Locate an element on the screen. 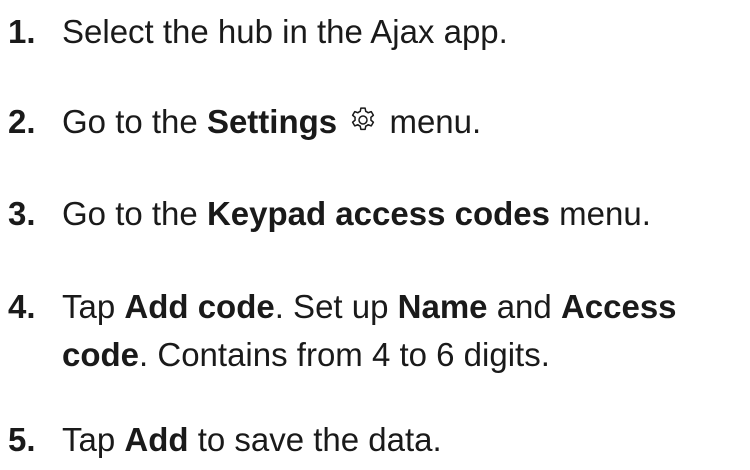 The height and width of the screenshot is (470, 750). step-text-part: . Contains from 4 to 6 digits. is located at coordinates (344, 354).